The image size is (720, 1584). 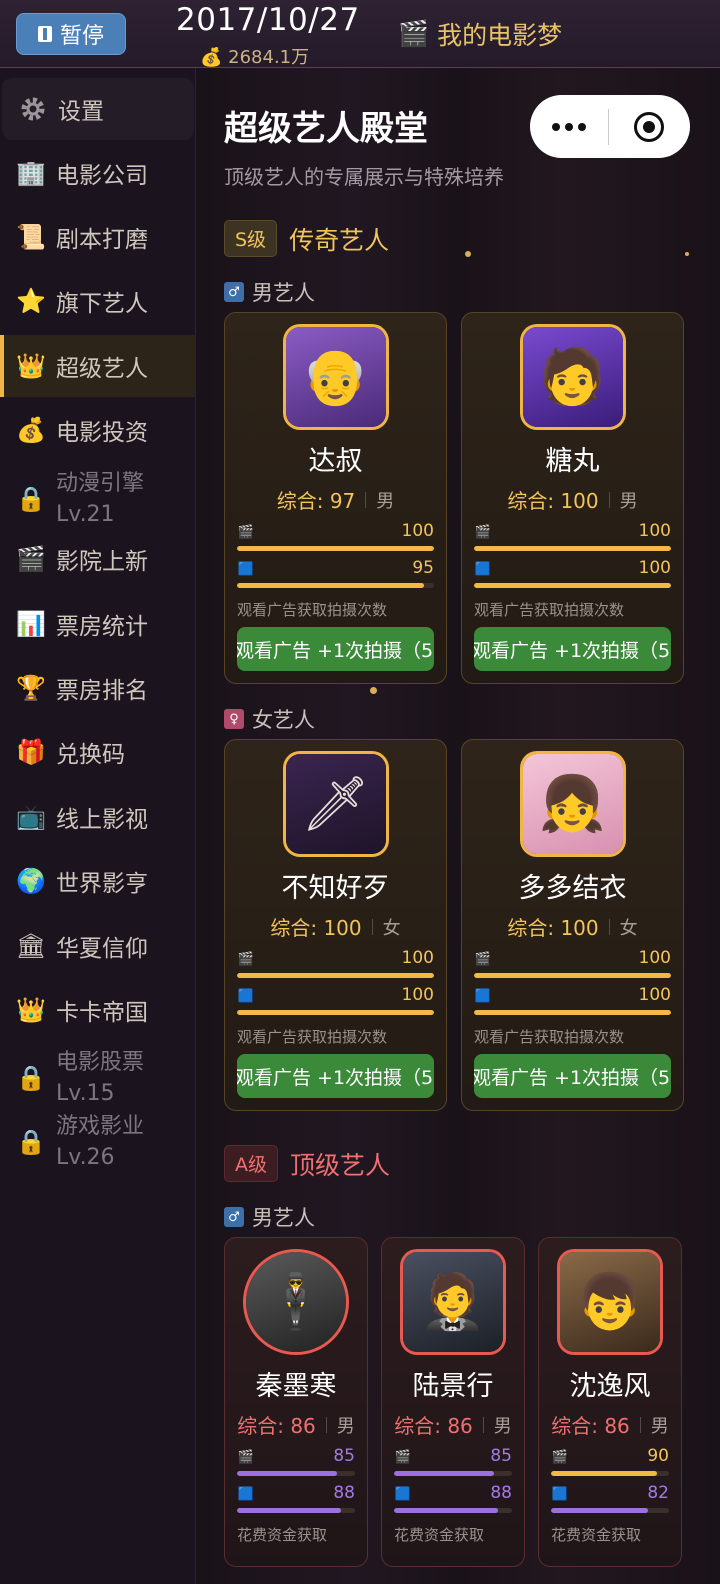 What do you see at coordinates (71, 34) in the screenshot?
I see `pause-button: 暂停` at bounding box center [71, 34].